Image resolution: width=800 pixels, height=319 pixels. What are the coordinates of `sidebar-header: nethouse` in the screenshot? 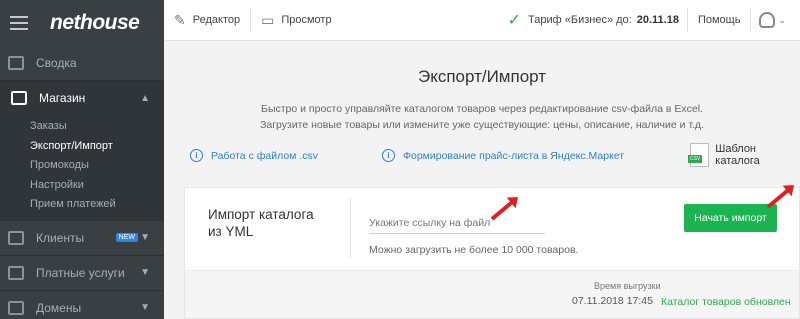 It's located at (82, 23).